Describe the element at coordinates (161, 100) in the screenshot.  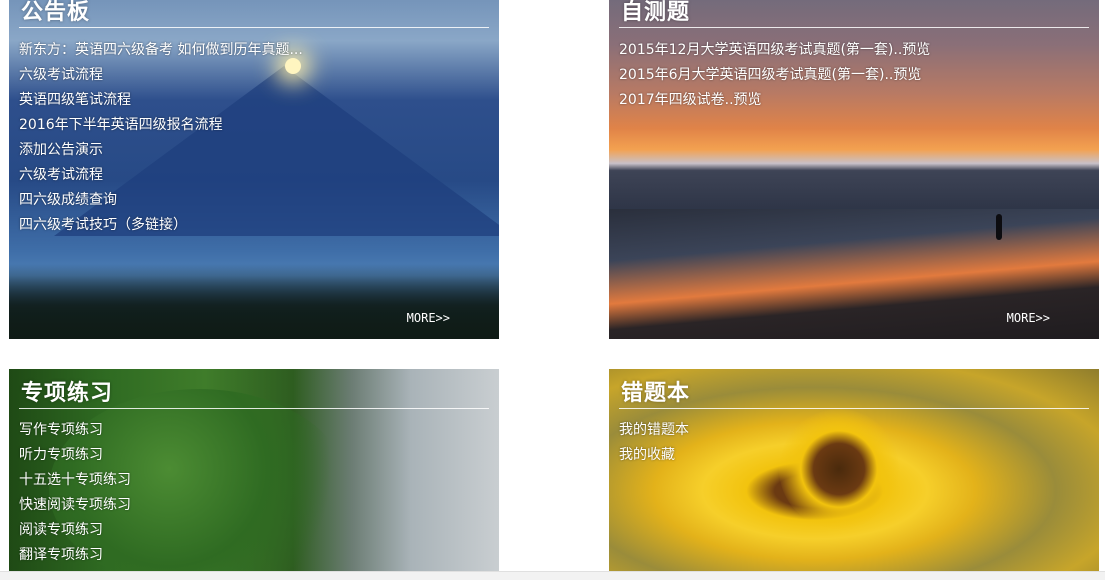
I see `notice-item: 英语四级笔试流程` at that location.